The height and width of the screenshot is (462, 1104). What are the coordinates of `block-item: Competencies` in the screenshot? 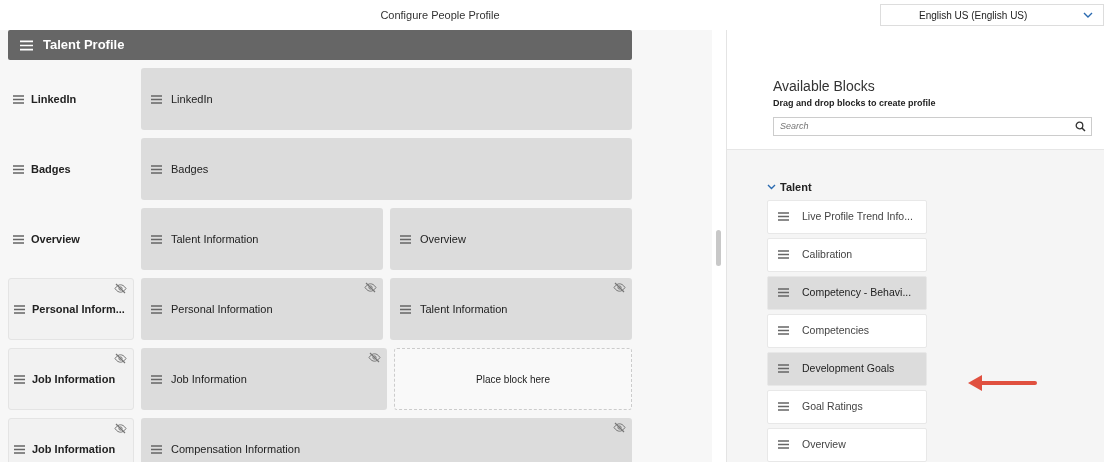 It's located at (847, 330).